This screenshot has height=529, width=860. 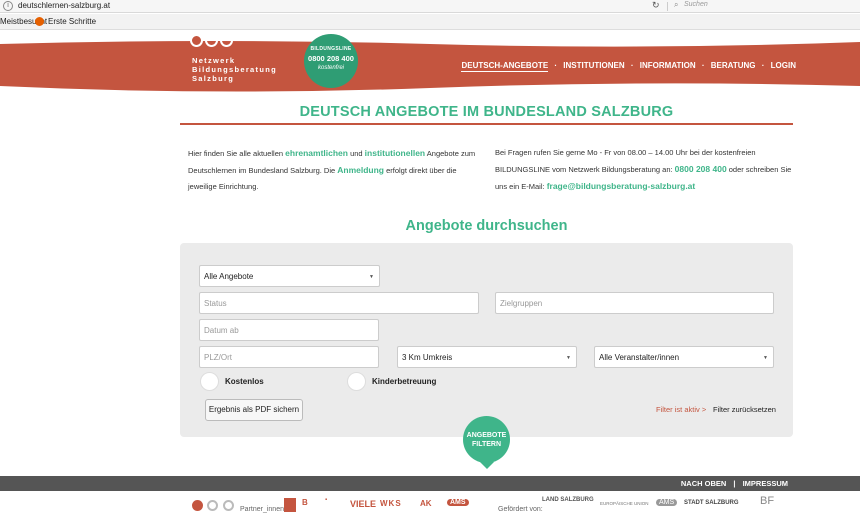 I want to click on search-icon: ⌕, so click(x=676, y=4).